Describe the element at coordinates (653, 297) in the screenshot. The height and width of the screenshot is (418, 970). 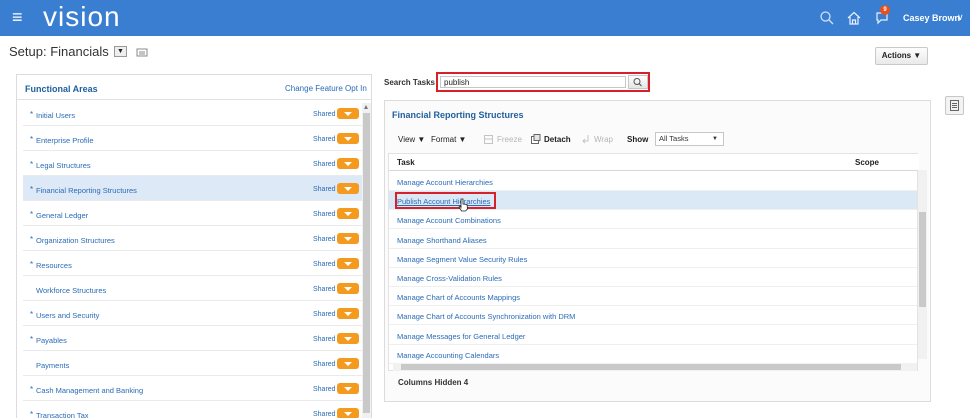
I see `table-row: Manage Chart of Accounts Mappings` at that location.